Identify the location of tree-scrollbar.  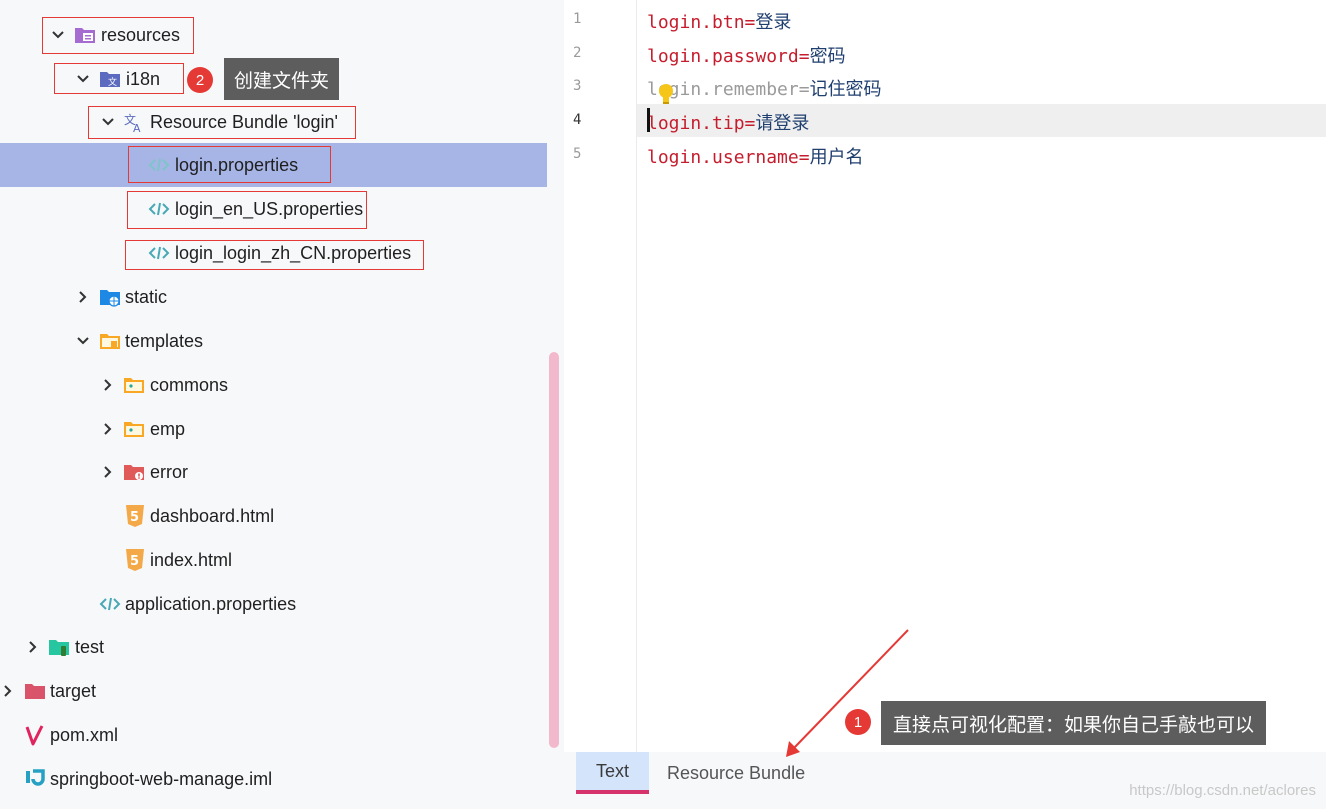
(554, 550).